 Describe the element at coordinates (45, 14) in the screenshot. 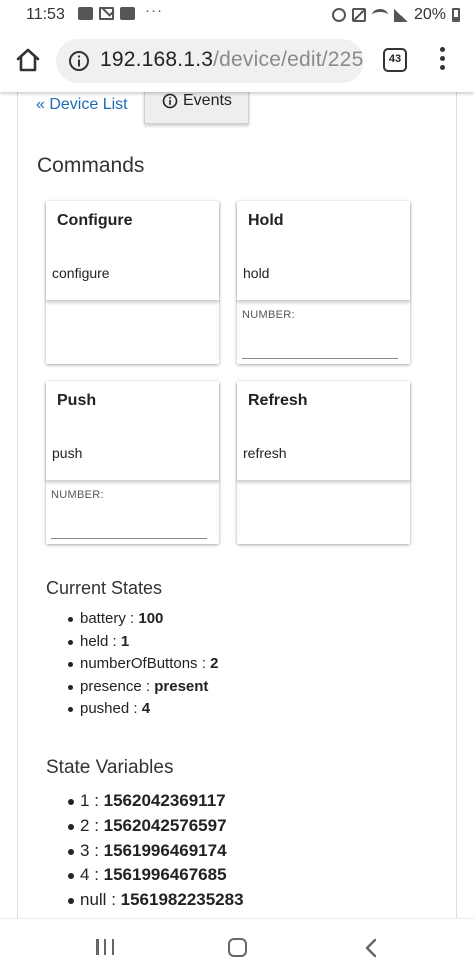

I see `status-time: 11:53` at that location.